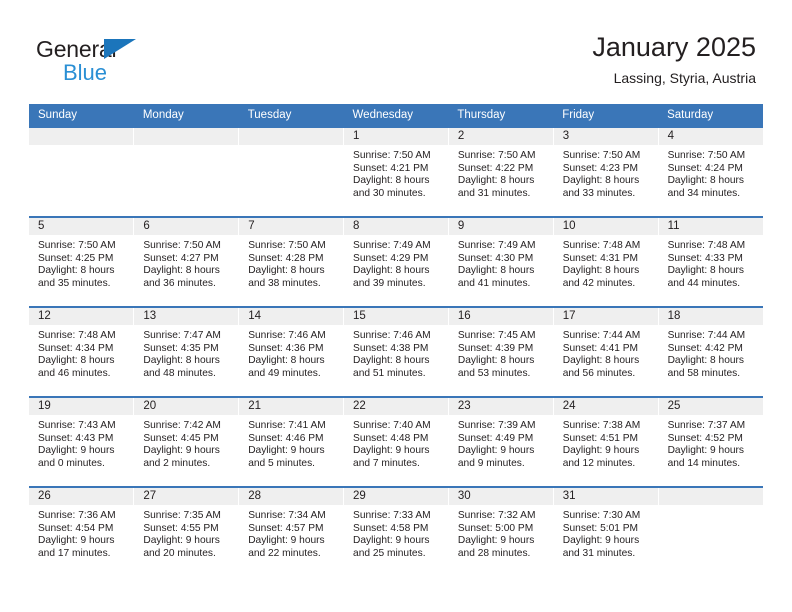  What do you see at coordinates (76, 258) in the screenshot?
I see `sunset-text: Sunset: 4:25 PM` at bounding box center [76, 258].